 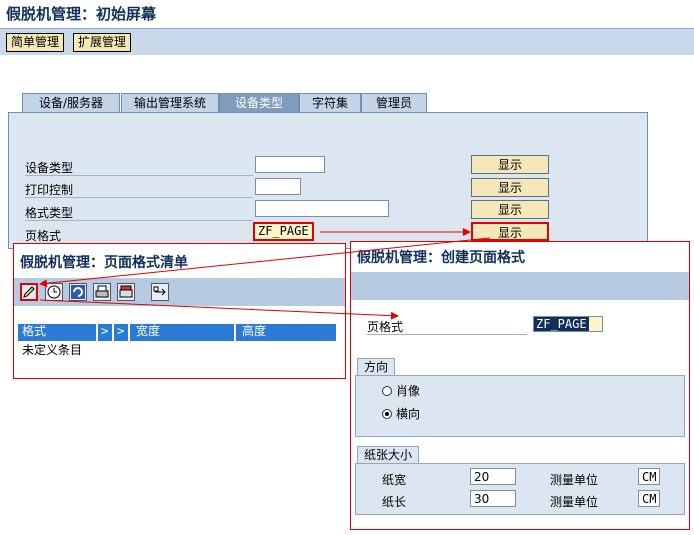 I want to click on arrow-show-to-list, so click(x=265, y=262).